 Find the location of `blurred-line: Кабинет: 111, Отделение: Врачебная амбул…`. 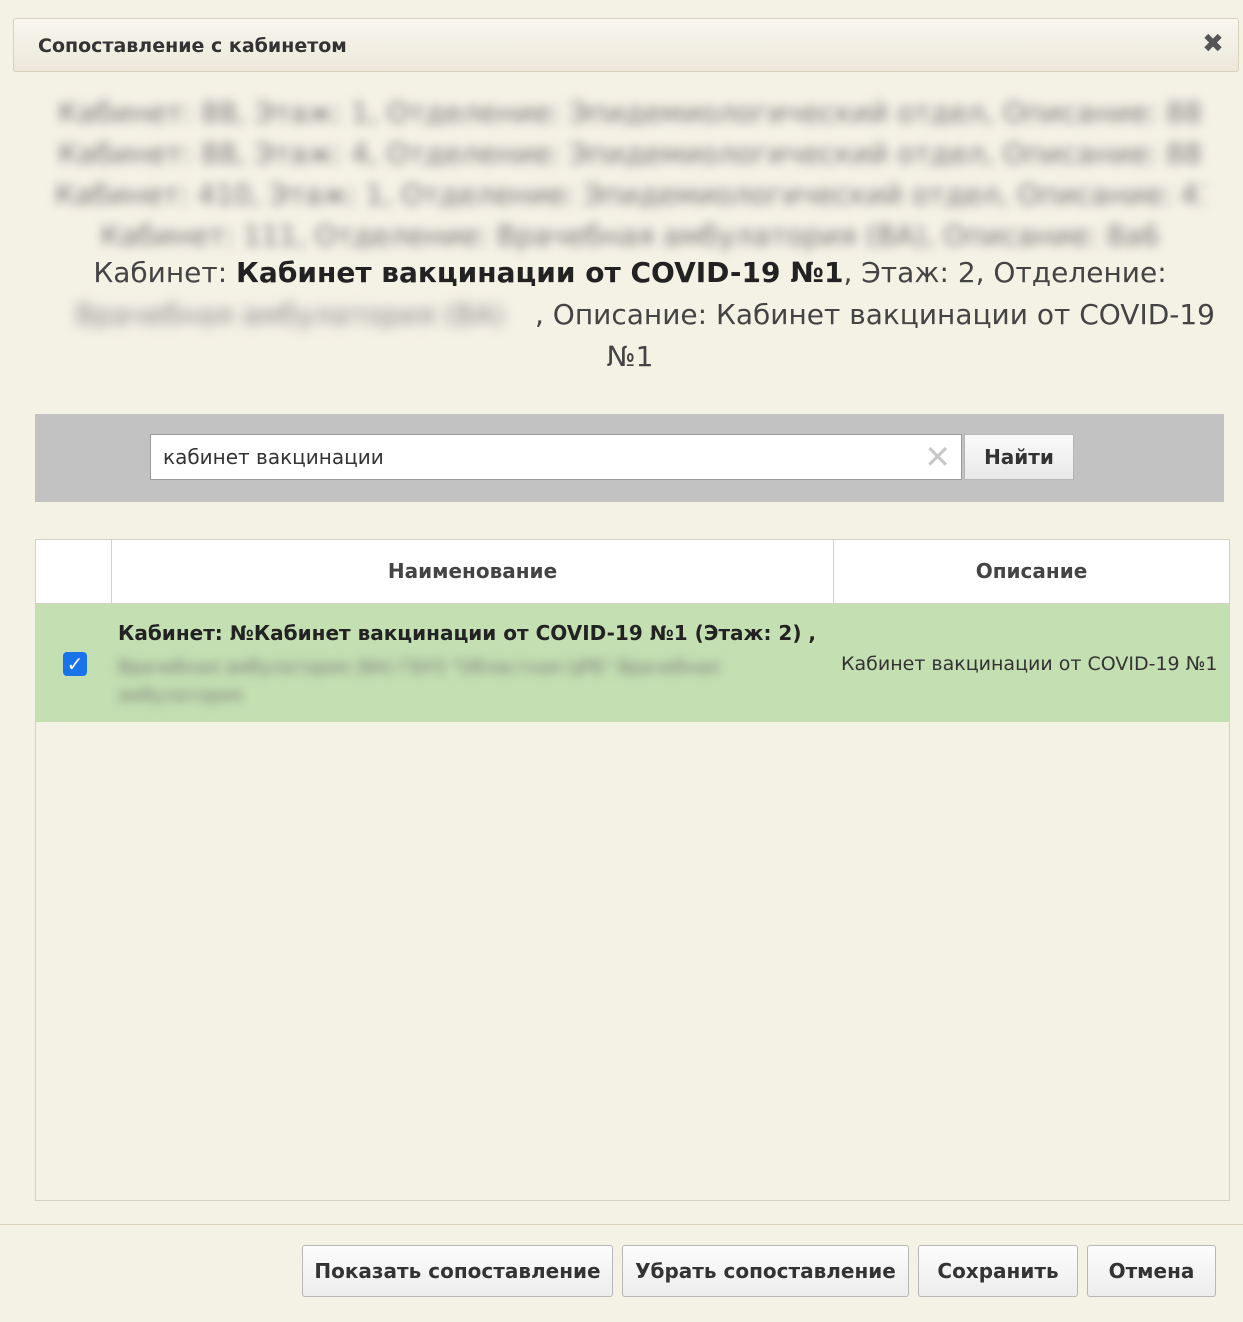

blurred-line: Кабинет: 111, Отделение: Врачебная амбул… is located at coordinates (630, 235).